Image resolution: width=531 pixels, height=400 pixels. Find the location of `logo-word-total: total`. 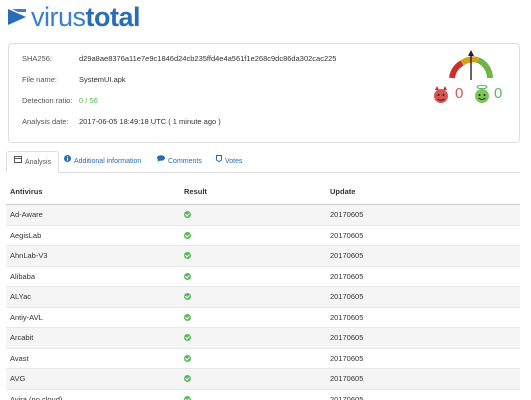

logo-word-total: total is located at coordinates (113, 17).